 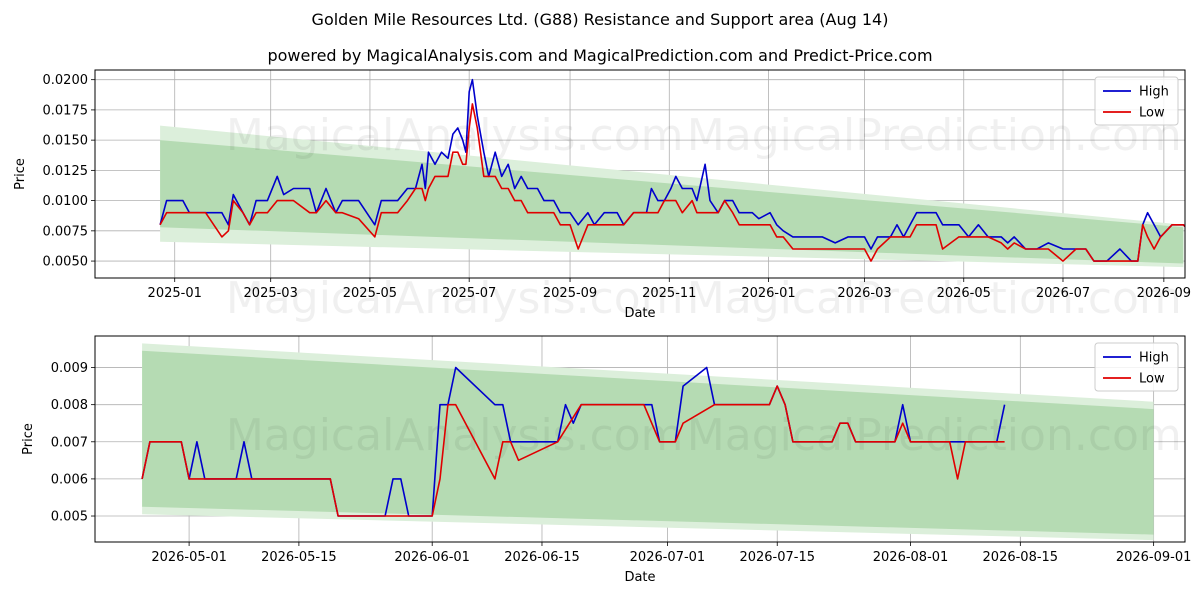 I want to click on x-tick-label: 2026-06-15, so click(x=542, y=557).